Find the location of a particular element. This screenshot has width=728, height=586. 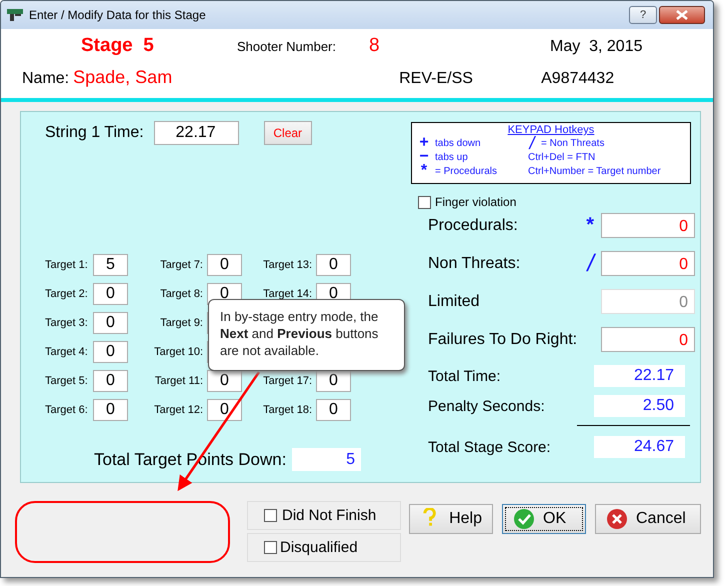

target-label: Target 17: is located at coordinates (287, 381).